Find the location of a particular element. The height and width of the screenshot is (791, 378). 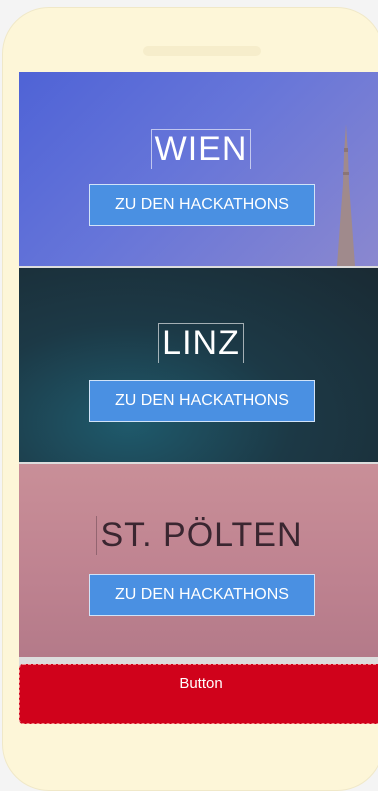

city-title-text: LINZ is located at coordinates (201, 343).